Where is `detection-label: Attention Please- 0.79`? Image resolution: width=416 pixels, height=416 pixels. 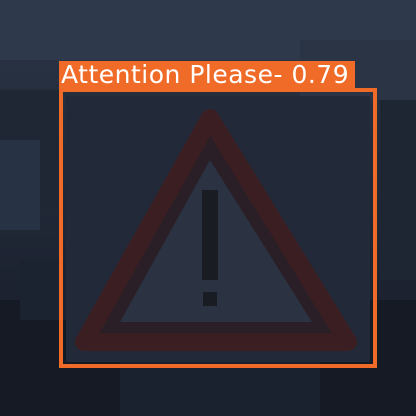 detection-label: Attention Please- 0.79 is located at coordinates (207, 74).